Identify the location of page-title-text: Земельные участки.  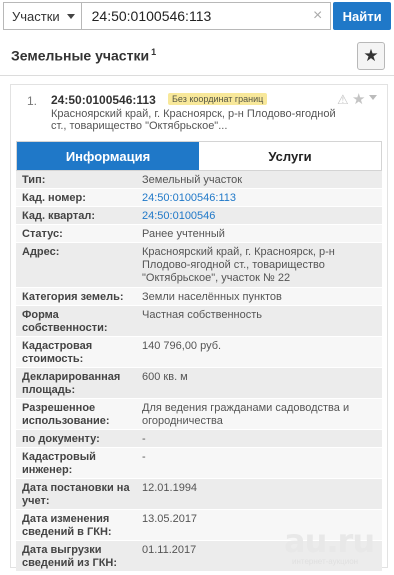
(80, 55).